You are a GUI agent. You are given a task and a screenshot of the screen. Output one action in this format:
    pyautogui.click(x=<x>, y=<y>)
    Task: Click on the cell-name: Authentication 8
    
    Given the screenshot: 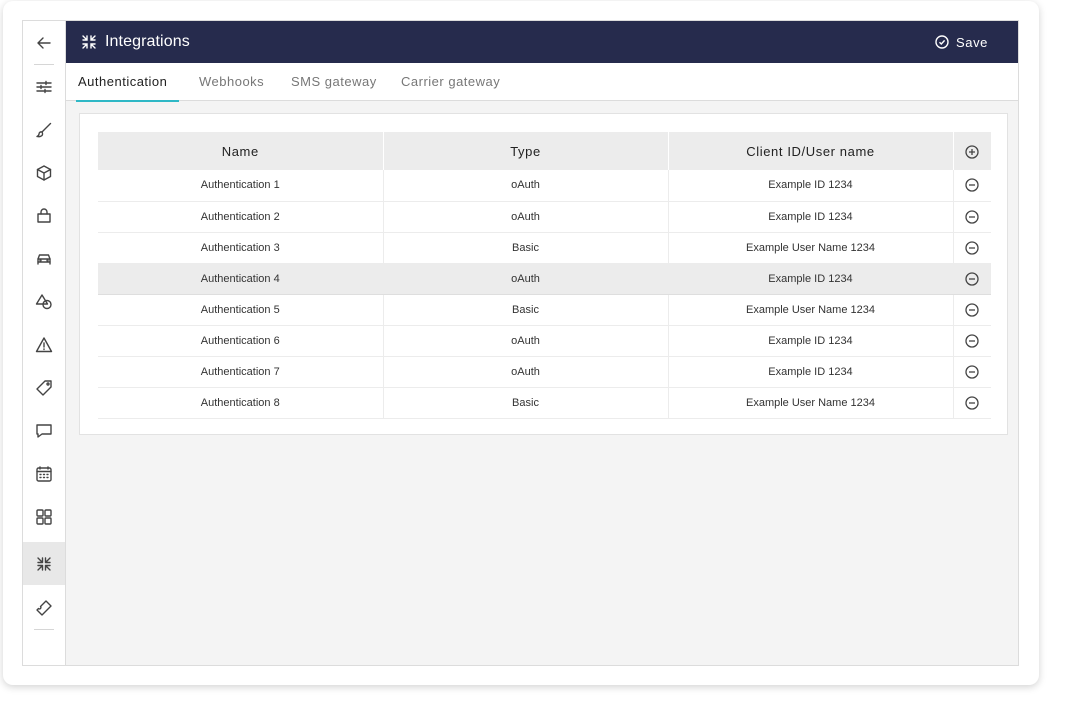 What is the action you would take?
    pyautogui.click(x=241, y=403)
    